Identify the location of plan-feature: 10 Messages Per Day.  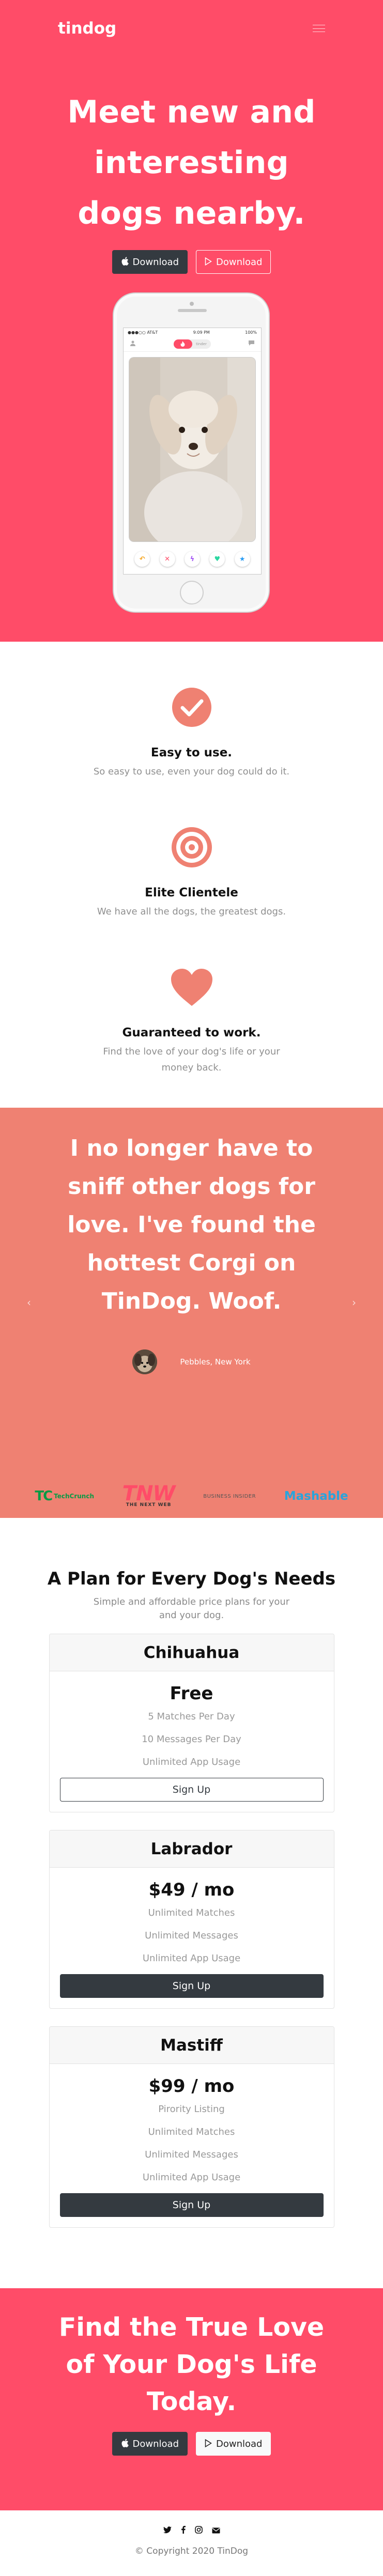
(191, 1739).